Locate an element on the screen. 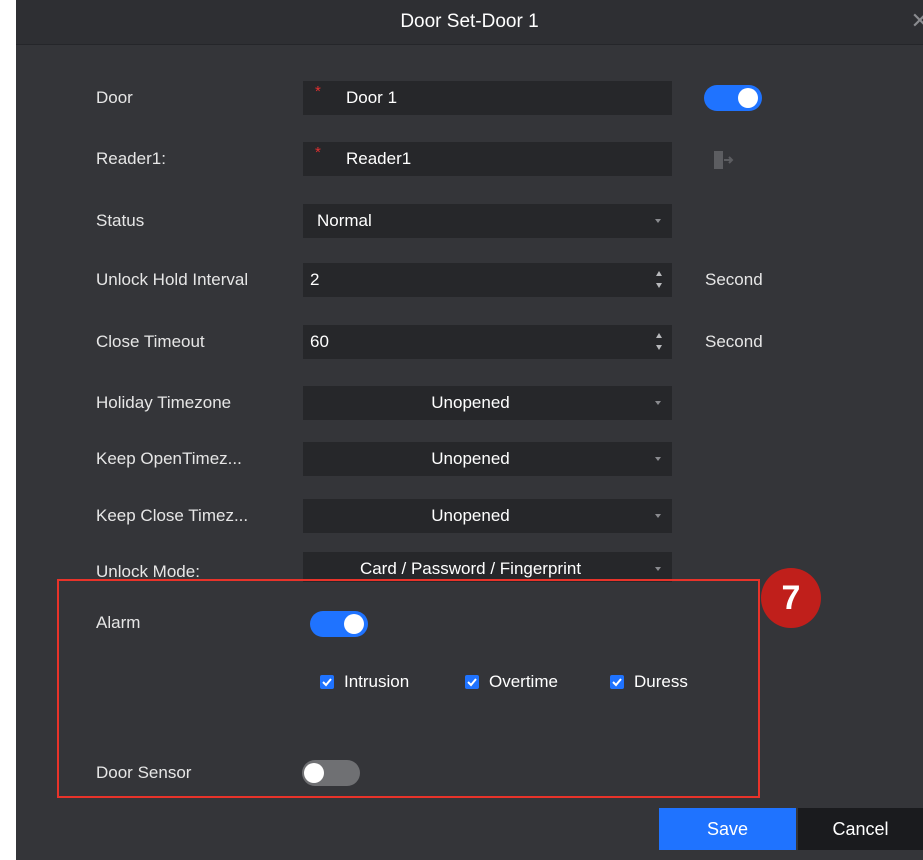 Image resolution: width=923 pixels, height=860 pixels. dialog-title: Door Set-Door 1 is located at coordinates (469, 21).